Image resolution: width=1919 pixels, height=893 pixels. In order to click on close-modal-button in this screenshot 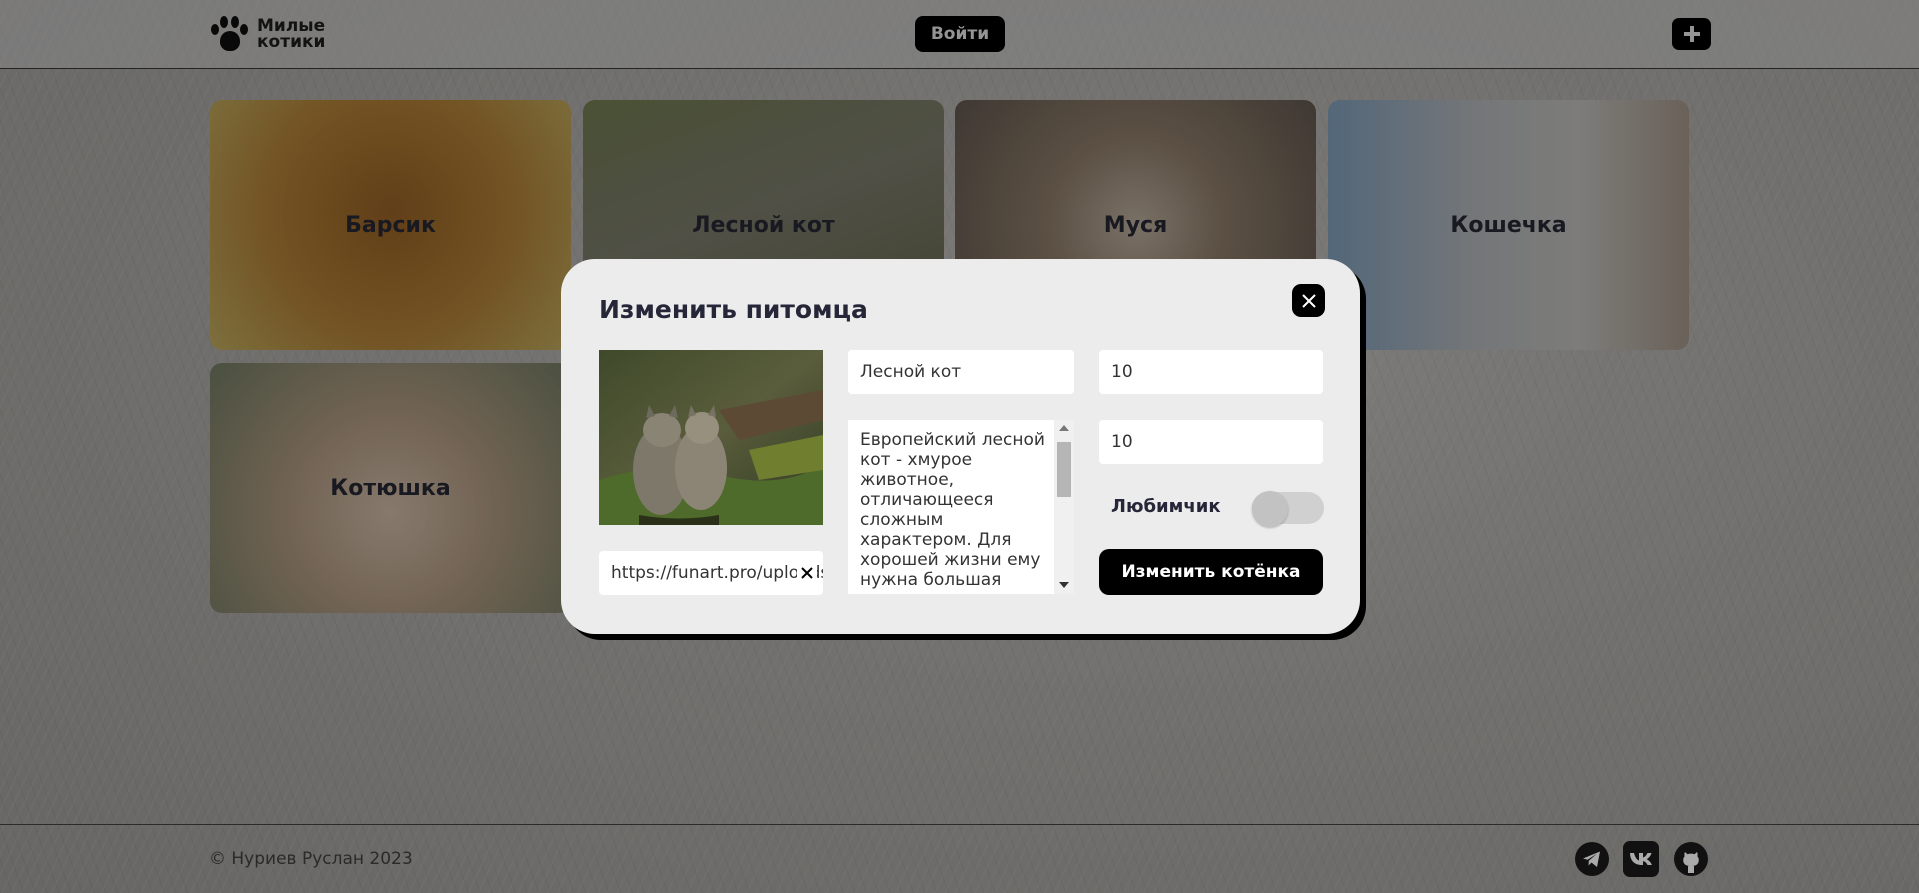, I will do `click(1308, 300)`.